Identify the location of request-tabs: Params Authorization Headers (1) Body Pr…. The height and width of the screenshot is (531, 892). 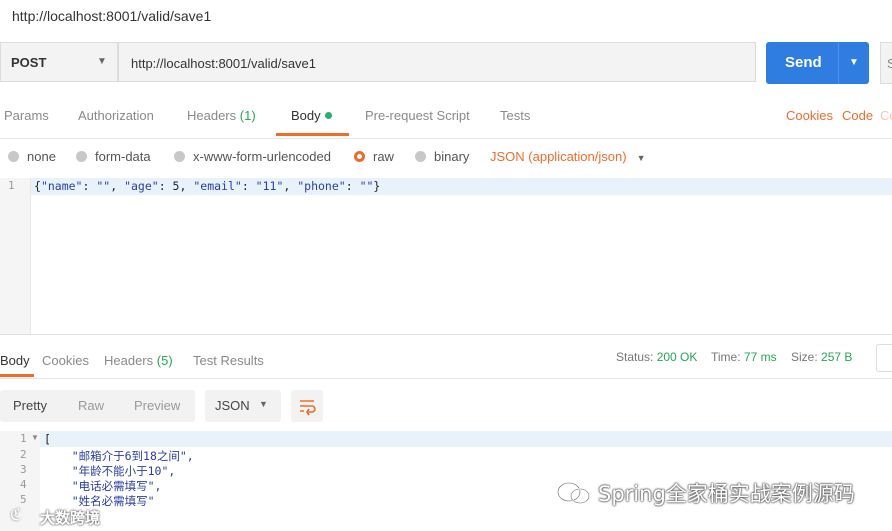
(446, 123).